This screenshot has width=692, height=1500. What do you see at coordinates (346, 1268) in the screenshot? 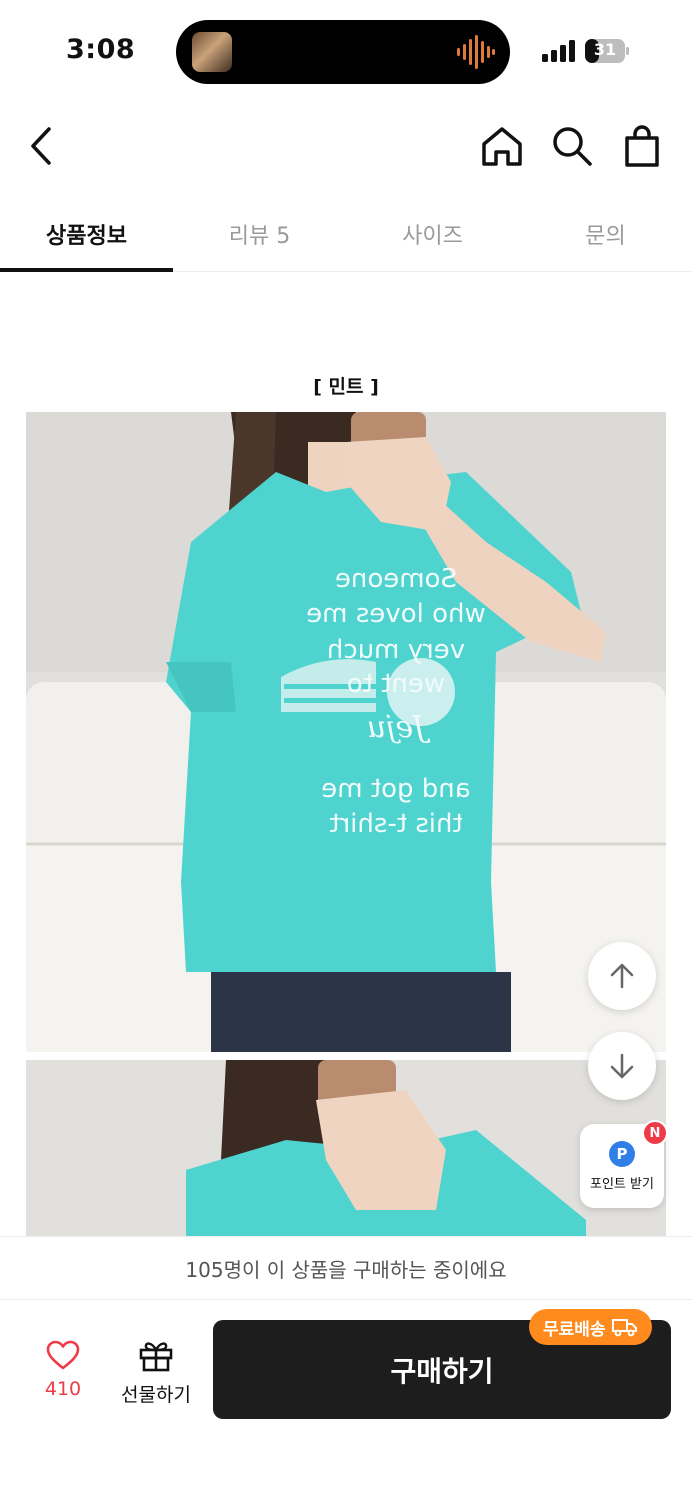
I see `purchasing-now-notice: 105명이 이 상품을 구매하는 중이에요` at bounding box center [346, 1268].